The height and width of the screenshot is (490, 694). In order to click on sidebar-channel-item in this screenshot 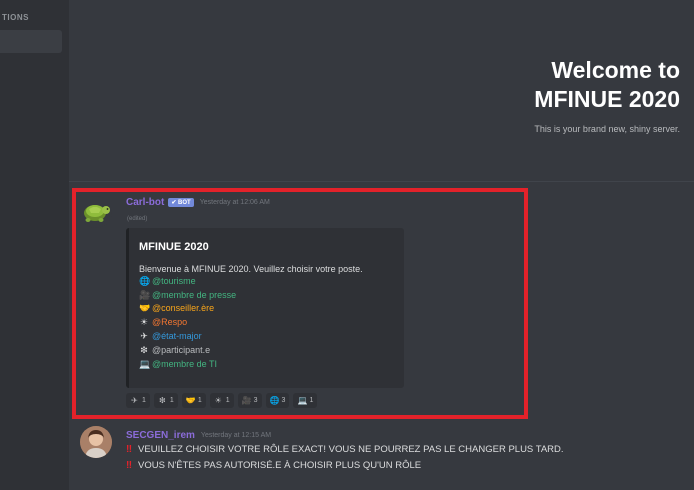, I will do `click(31, 41)`.